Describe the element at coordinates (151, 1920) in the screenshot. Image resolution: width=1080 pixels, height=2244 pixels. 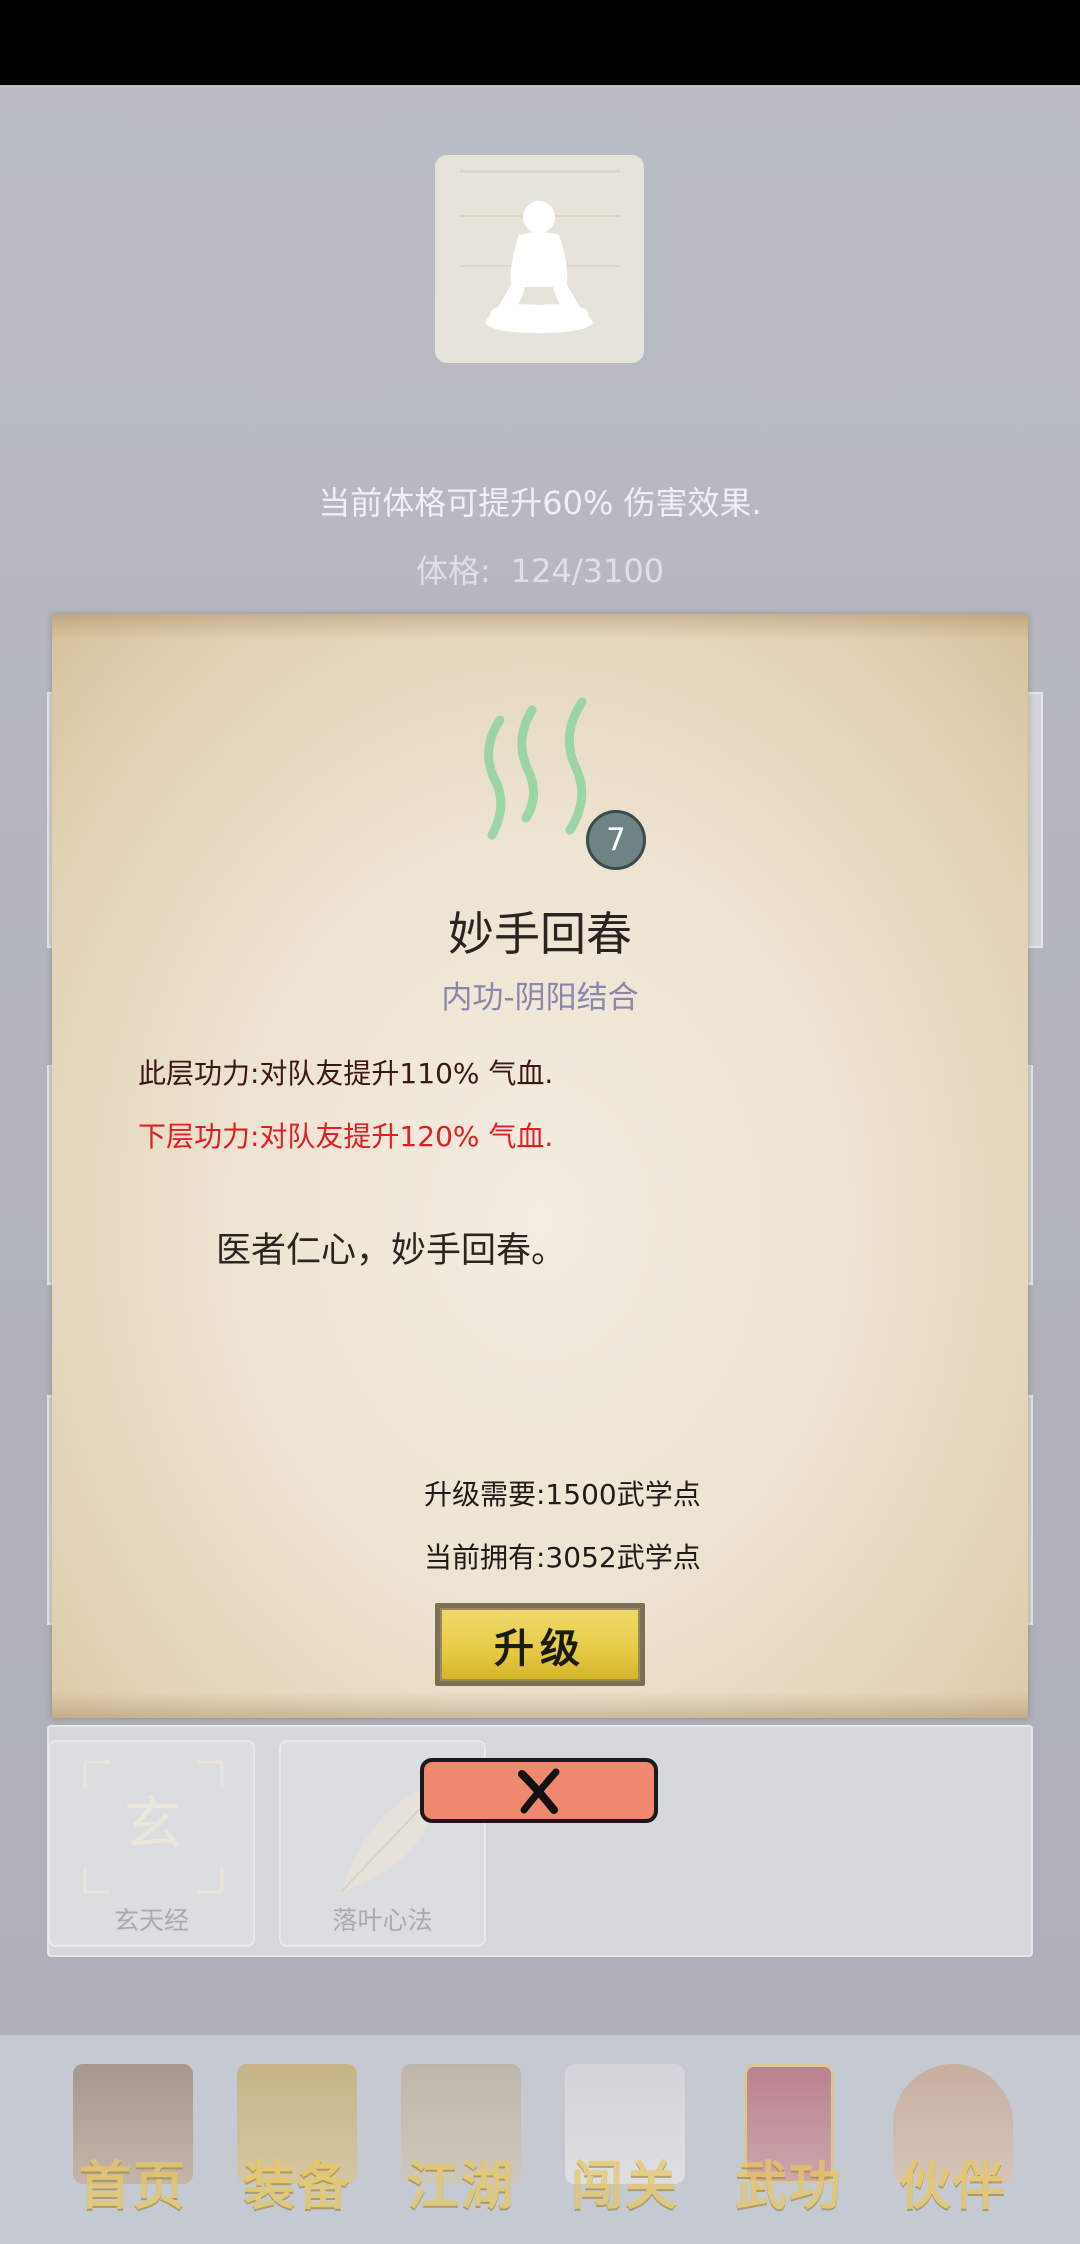
I see `skill-card-label: 玄天经` at that location.